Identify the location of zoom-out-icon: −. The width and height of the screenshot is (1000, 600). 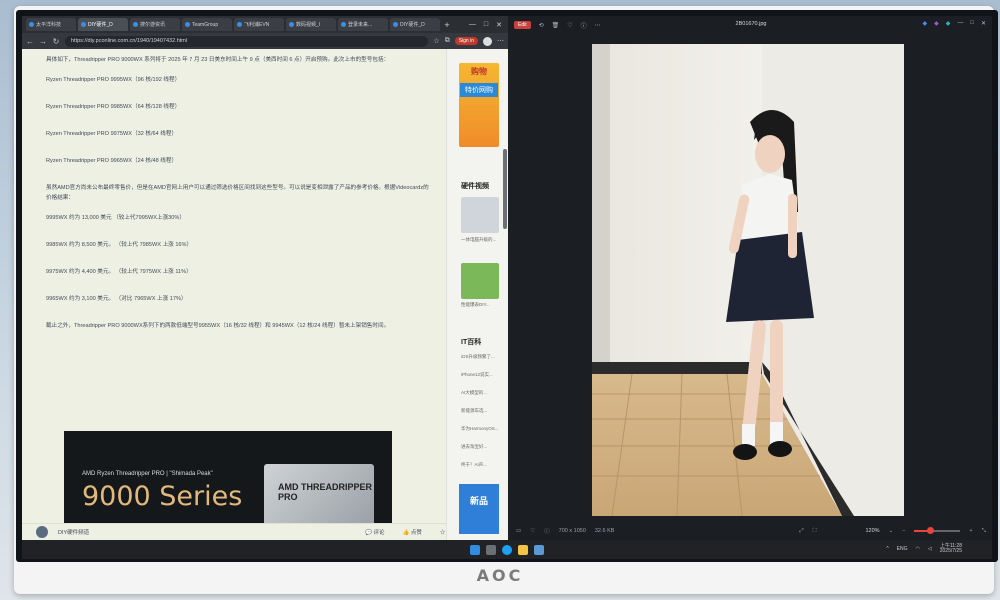
(903, 531).